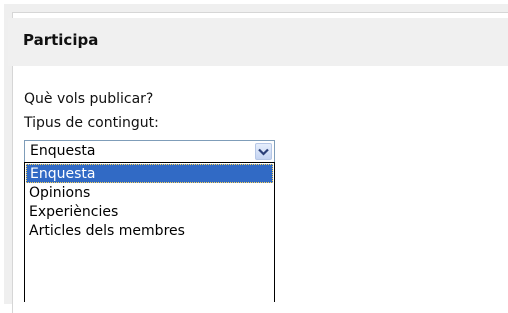  Describe the element at coordinates (149, 173) in the screenshot. I see `option-enquesta: Enquesta` at that location.